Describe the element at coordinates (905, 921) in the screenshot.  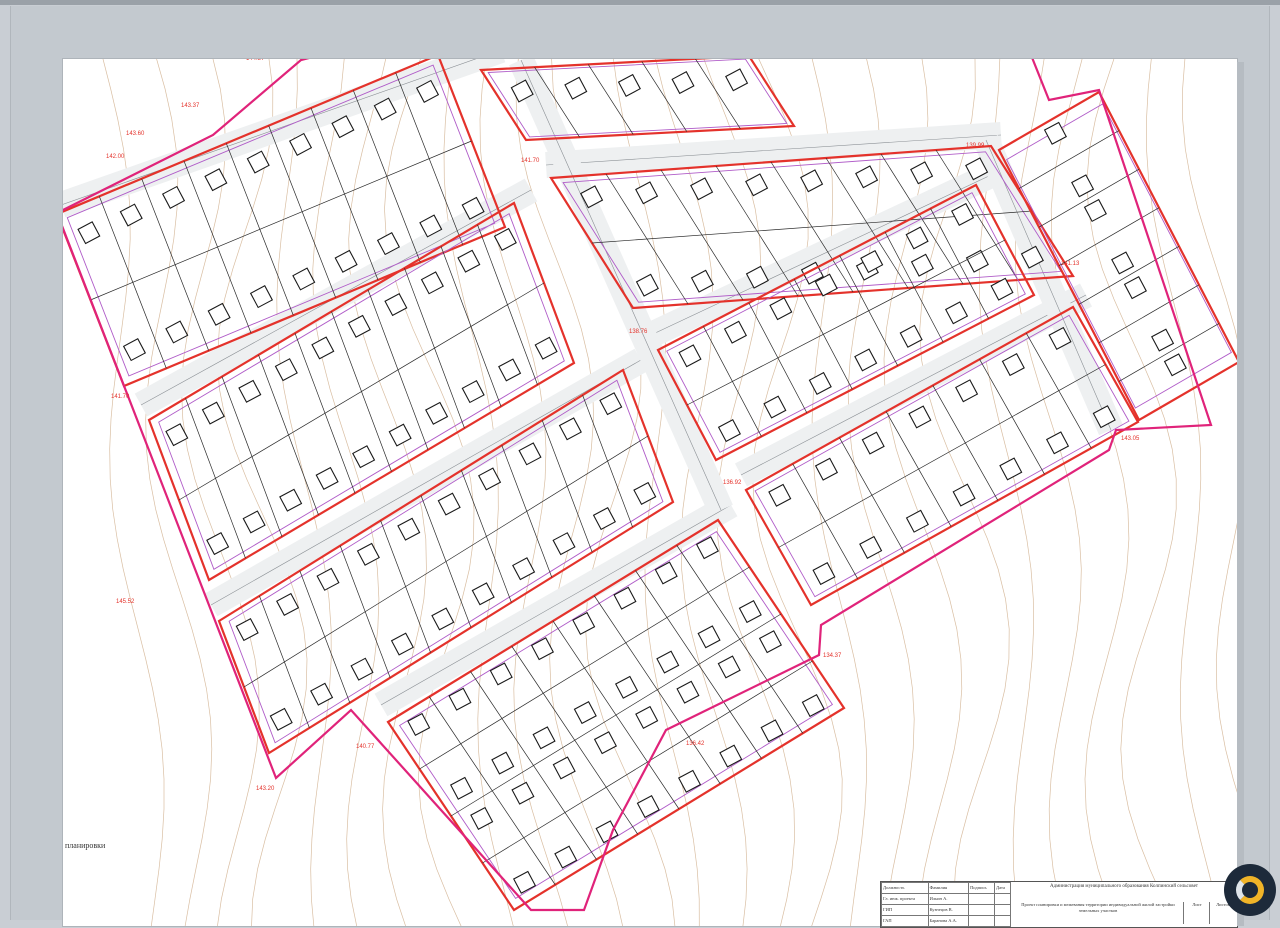
I see `stamp-cell: ГАП` at that location.